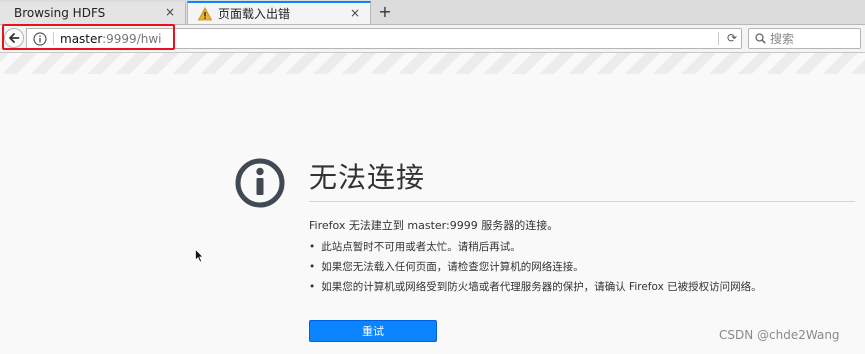  I want to click on watermark: CSDN @chde2Wang, so click(779, 335).